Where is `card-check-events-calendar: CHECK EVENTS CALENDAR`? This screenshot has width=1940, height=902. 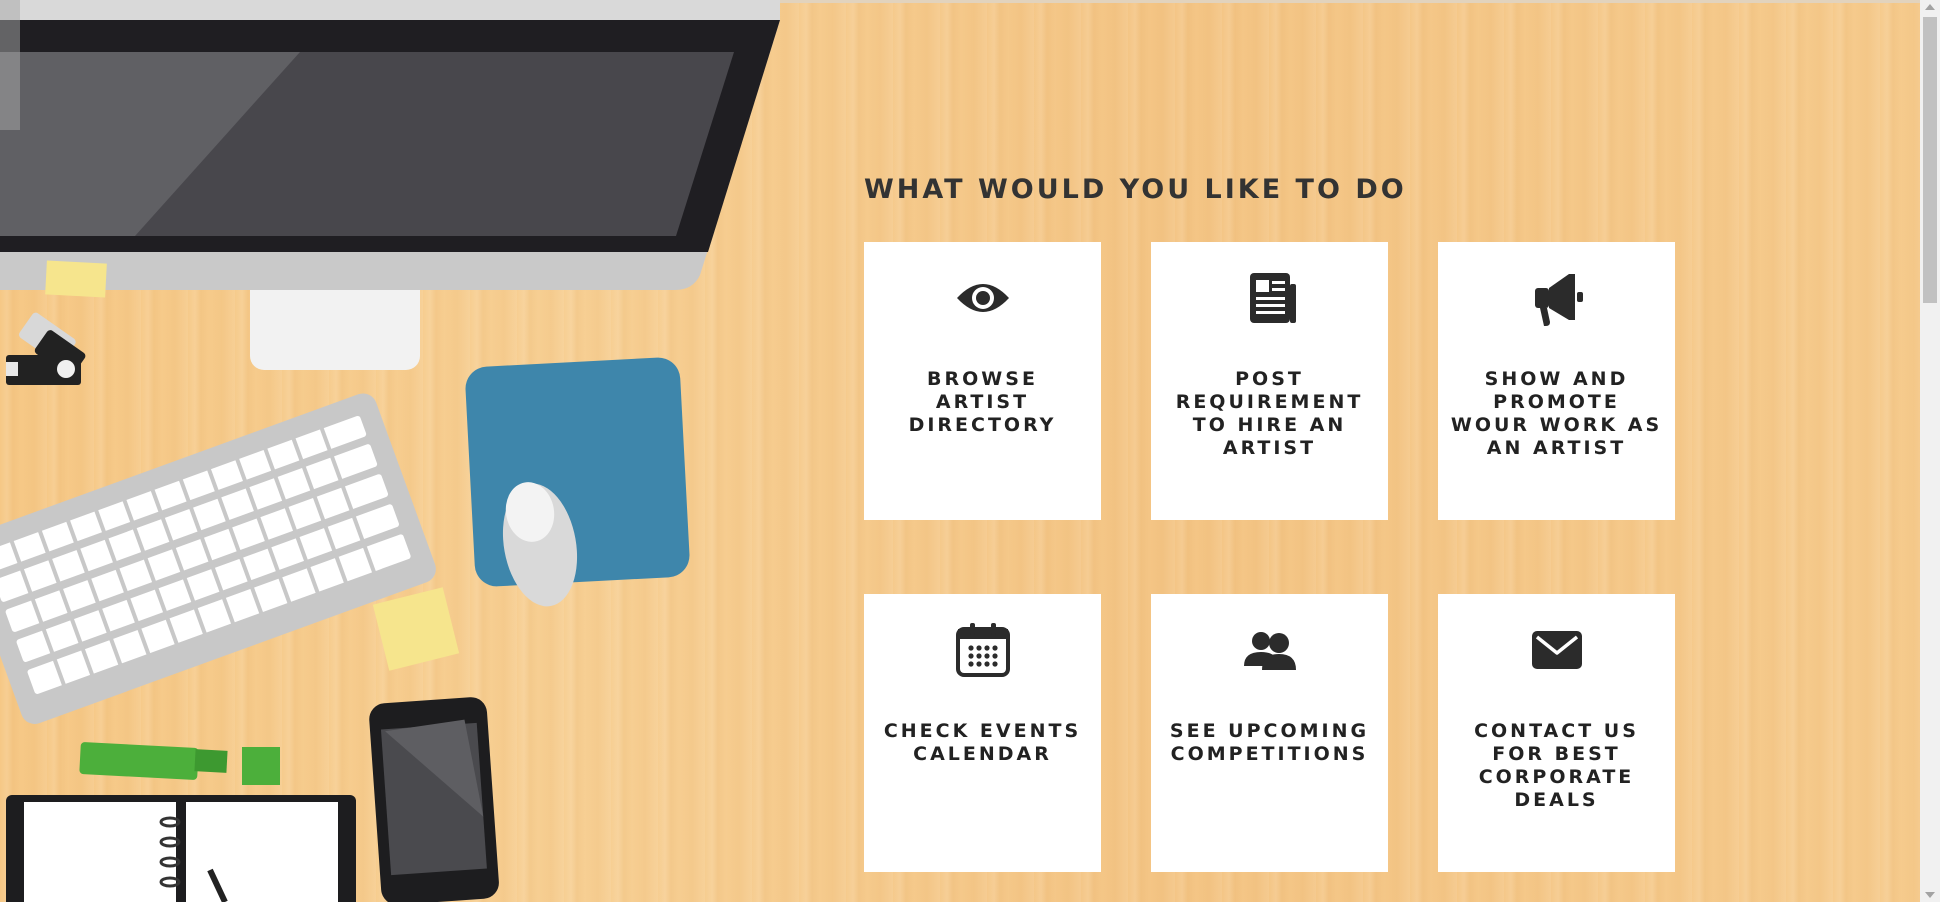
card-check-events-calendar: CHECK EVENTS CALENDAR is located at coordinates (982, 733).